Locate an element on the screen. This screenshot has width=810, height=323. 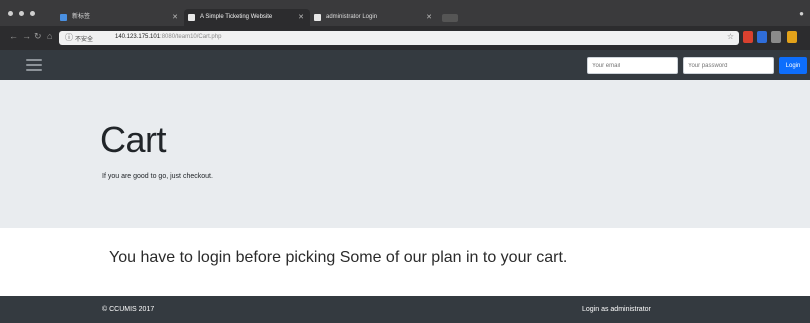
back-icon: ← is located at coordinates (13, 36).